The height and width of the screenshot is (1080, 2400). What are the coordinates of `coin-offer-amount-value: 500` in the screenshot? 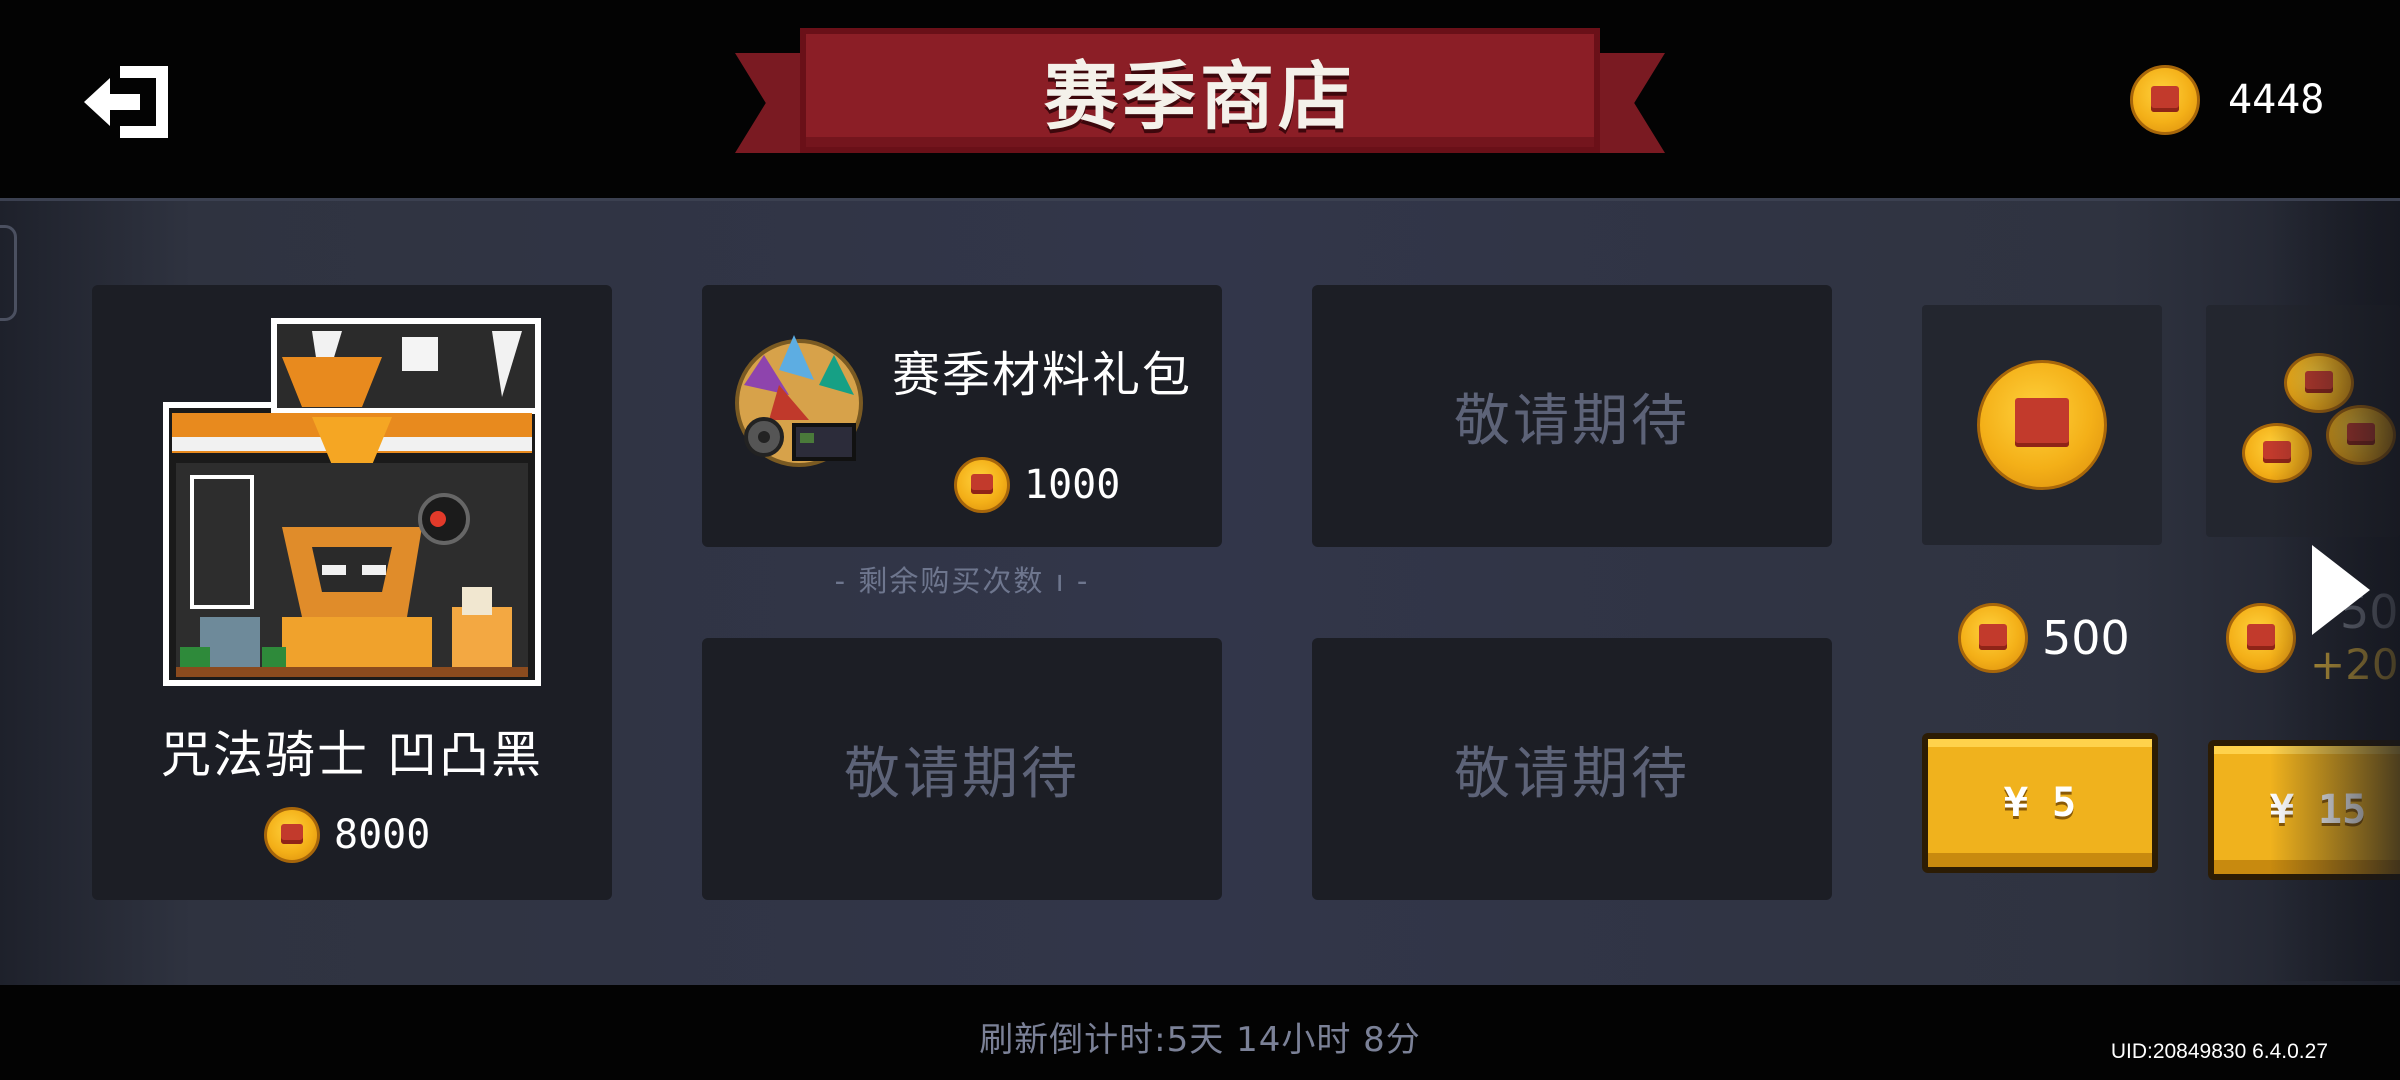 It's located at (2086, 638).